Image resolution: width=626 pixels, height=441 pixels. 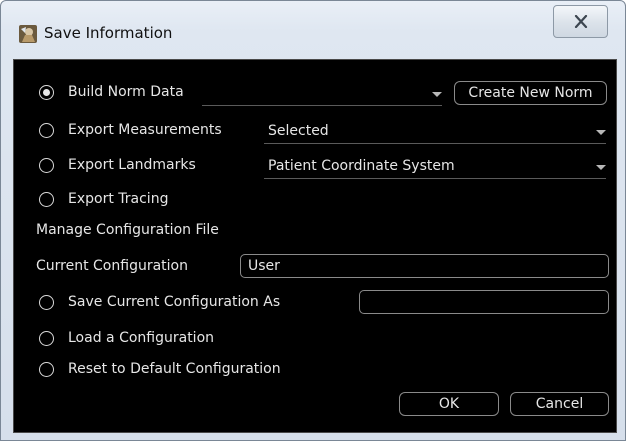 I want to click on save-configuration-radio, so click(x=46, y=302).